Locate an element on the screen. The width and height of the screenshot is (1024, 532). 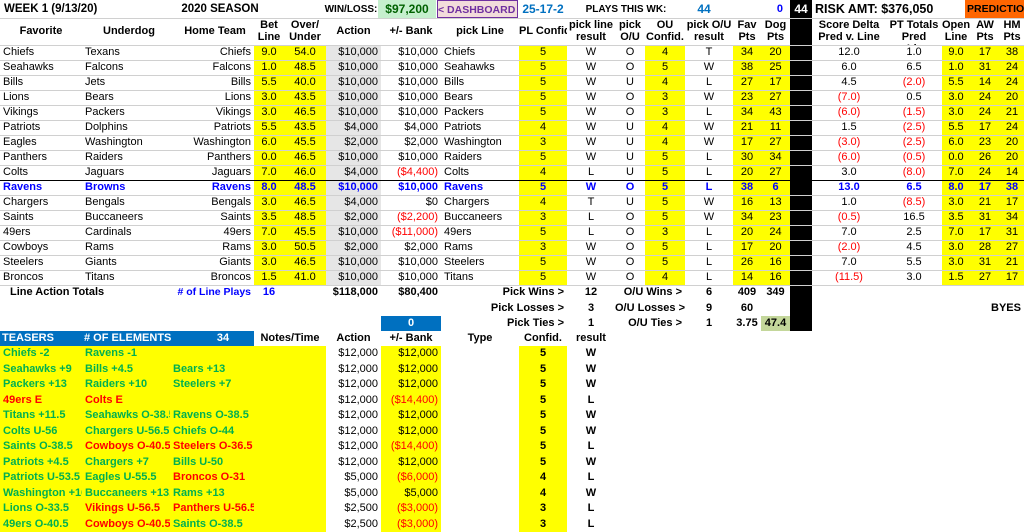
cell-pl-confid: 4 is located at coordinates (543, 127).